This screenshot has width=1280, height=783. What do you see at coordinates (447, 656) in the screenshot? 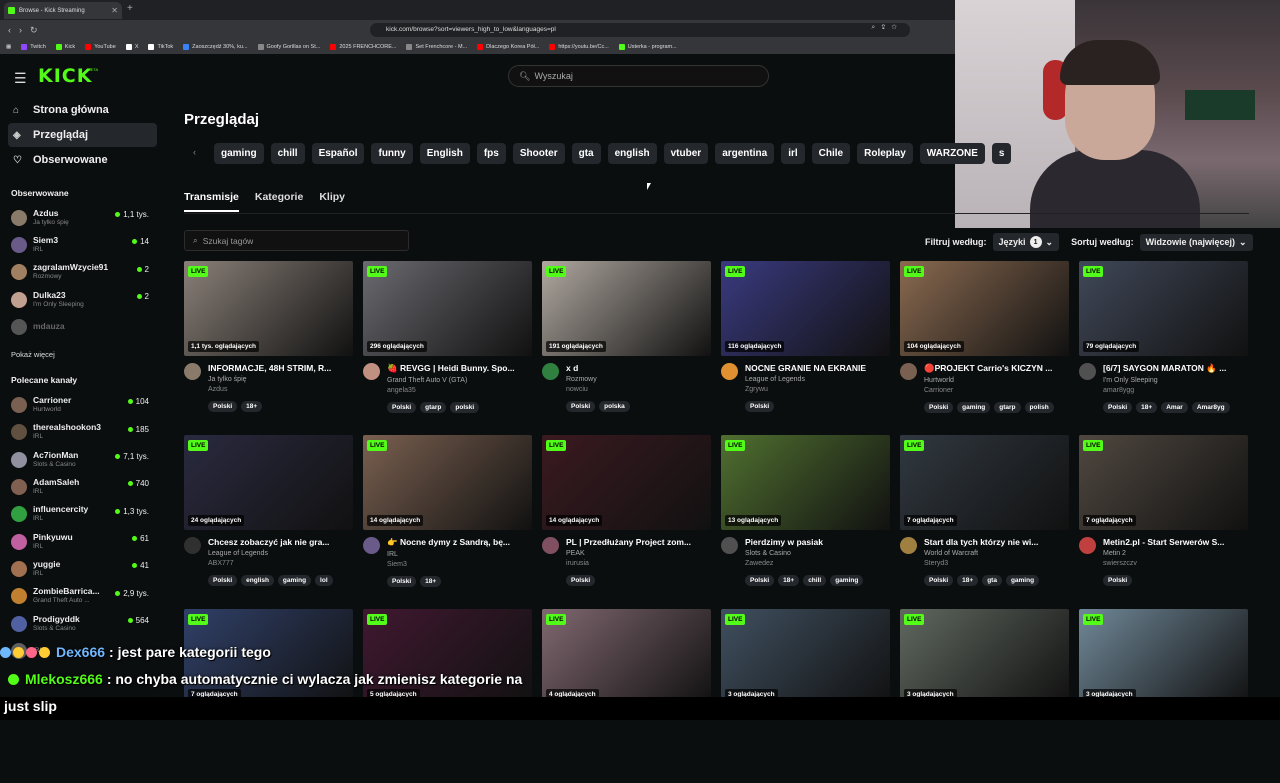
I see `stream-thumbnail: LIVE 5 oglądających` at bounding box center [447, 656].